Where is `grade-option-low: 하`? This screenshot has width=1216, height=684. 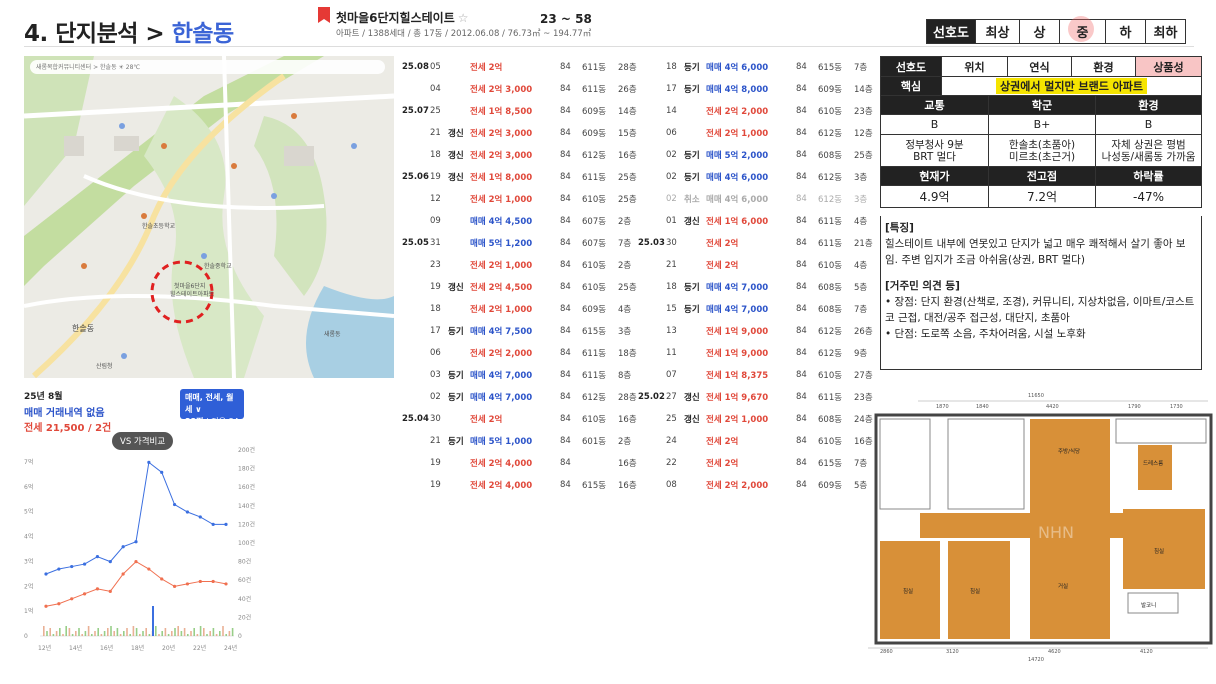 grade-option-low: 하 is located at coordinates (1125, 31).